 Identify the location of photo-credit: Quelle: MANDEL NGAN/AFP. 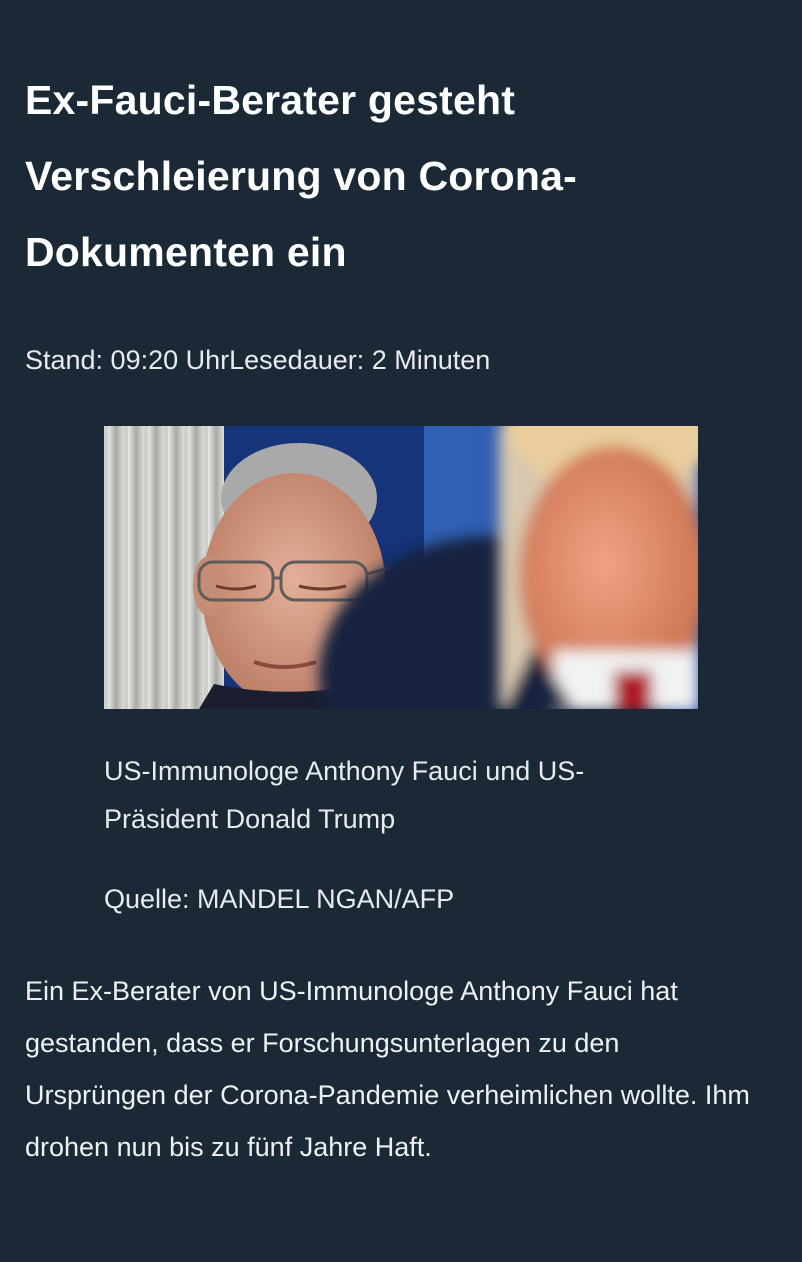
(279, 899).